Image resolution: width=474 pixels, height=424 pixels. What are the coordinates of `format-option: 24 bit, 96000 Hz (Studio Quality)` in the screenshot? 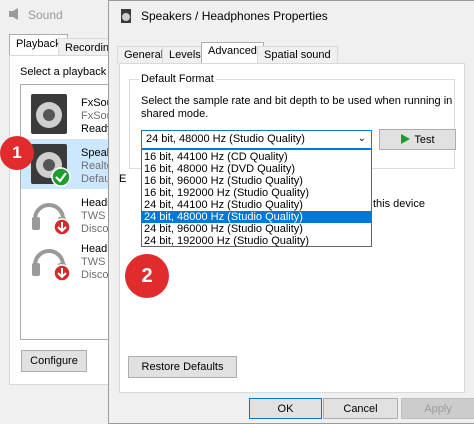 It's located at (256, 229).